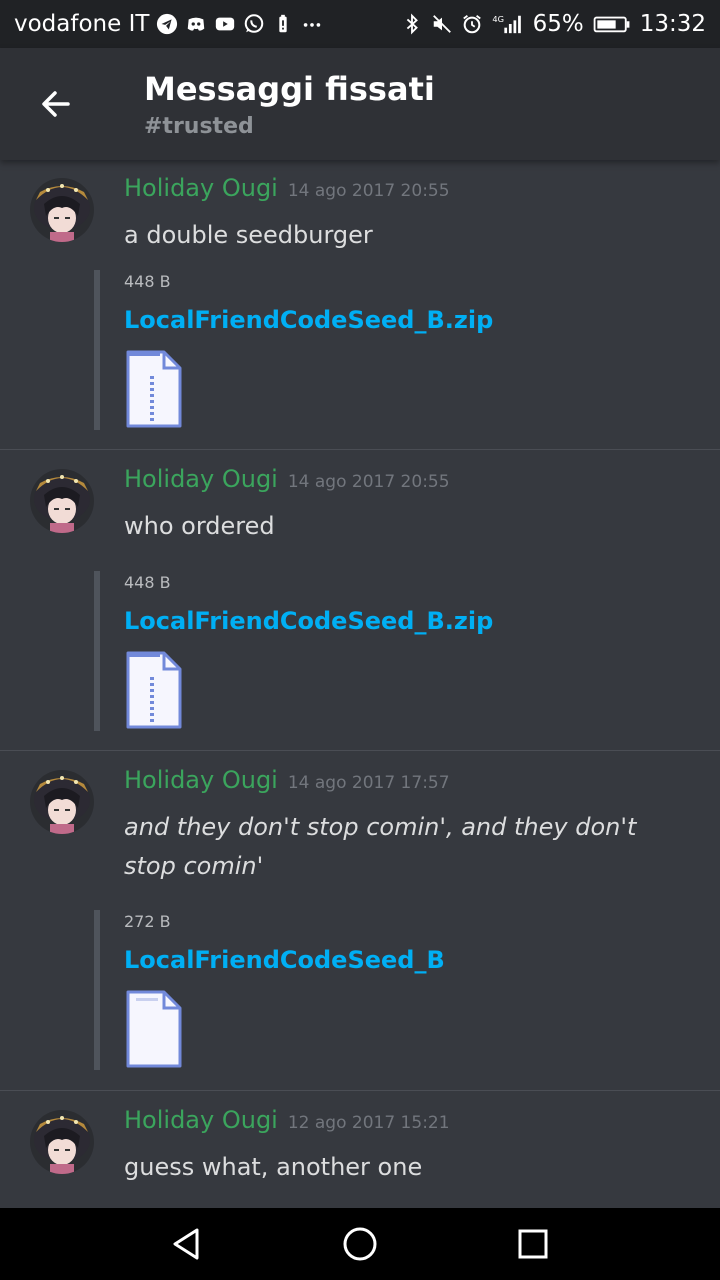  I want to click on app-bar: Messaggi fissati #trusted, so click(360, 104).